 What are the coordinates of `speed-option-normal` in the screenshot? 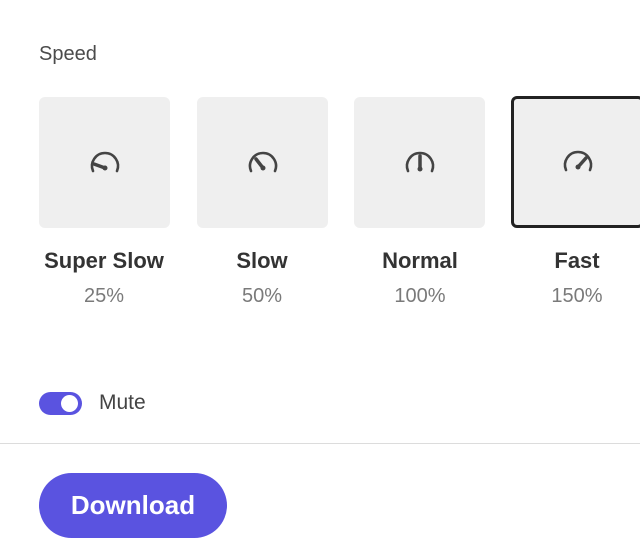 It's located at (419, 162).